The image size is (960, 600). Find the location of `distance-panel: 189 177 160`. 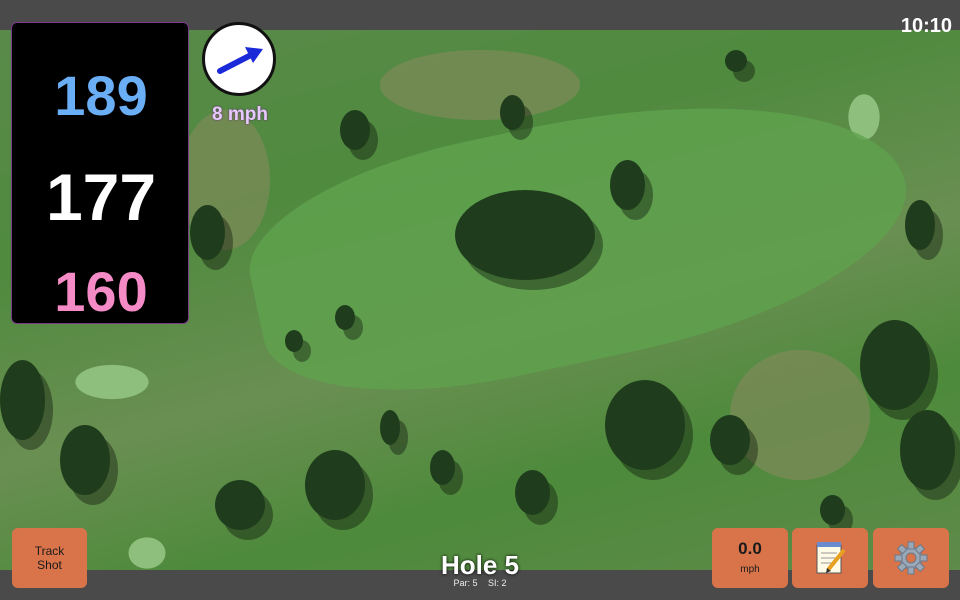

distance-panel: 189 177 160 is located at coordinates (100, 173).